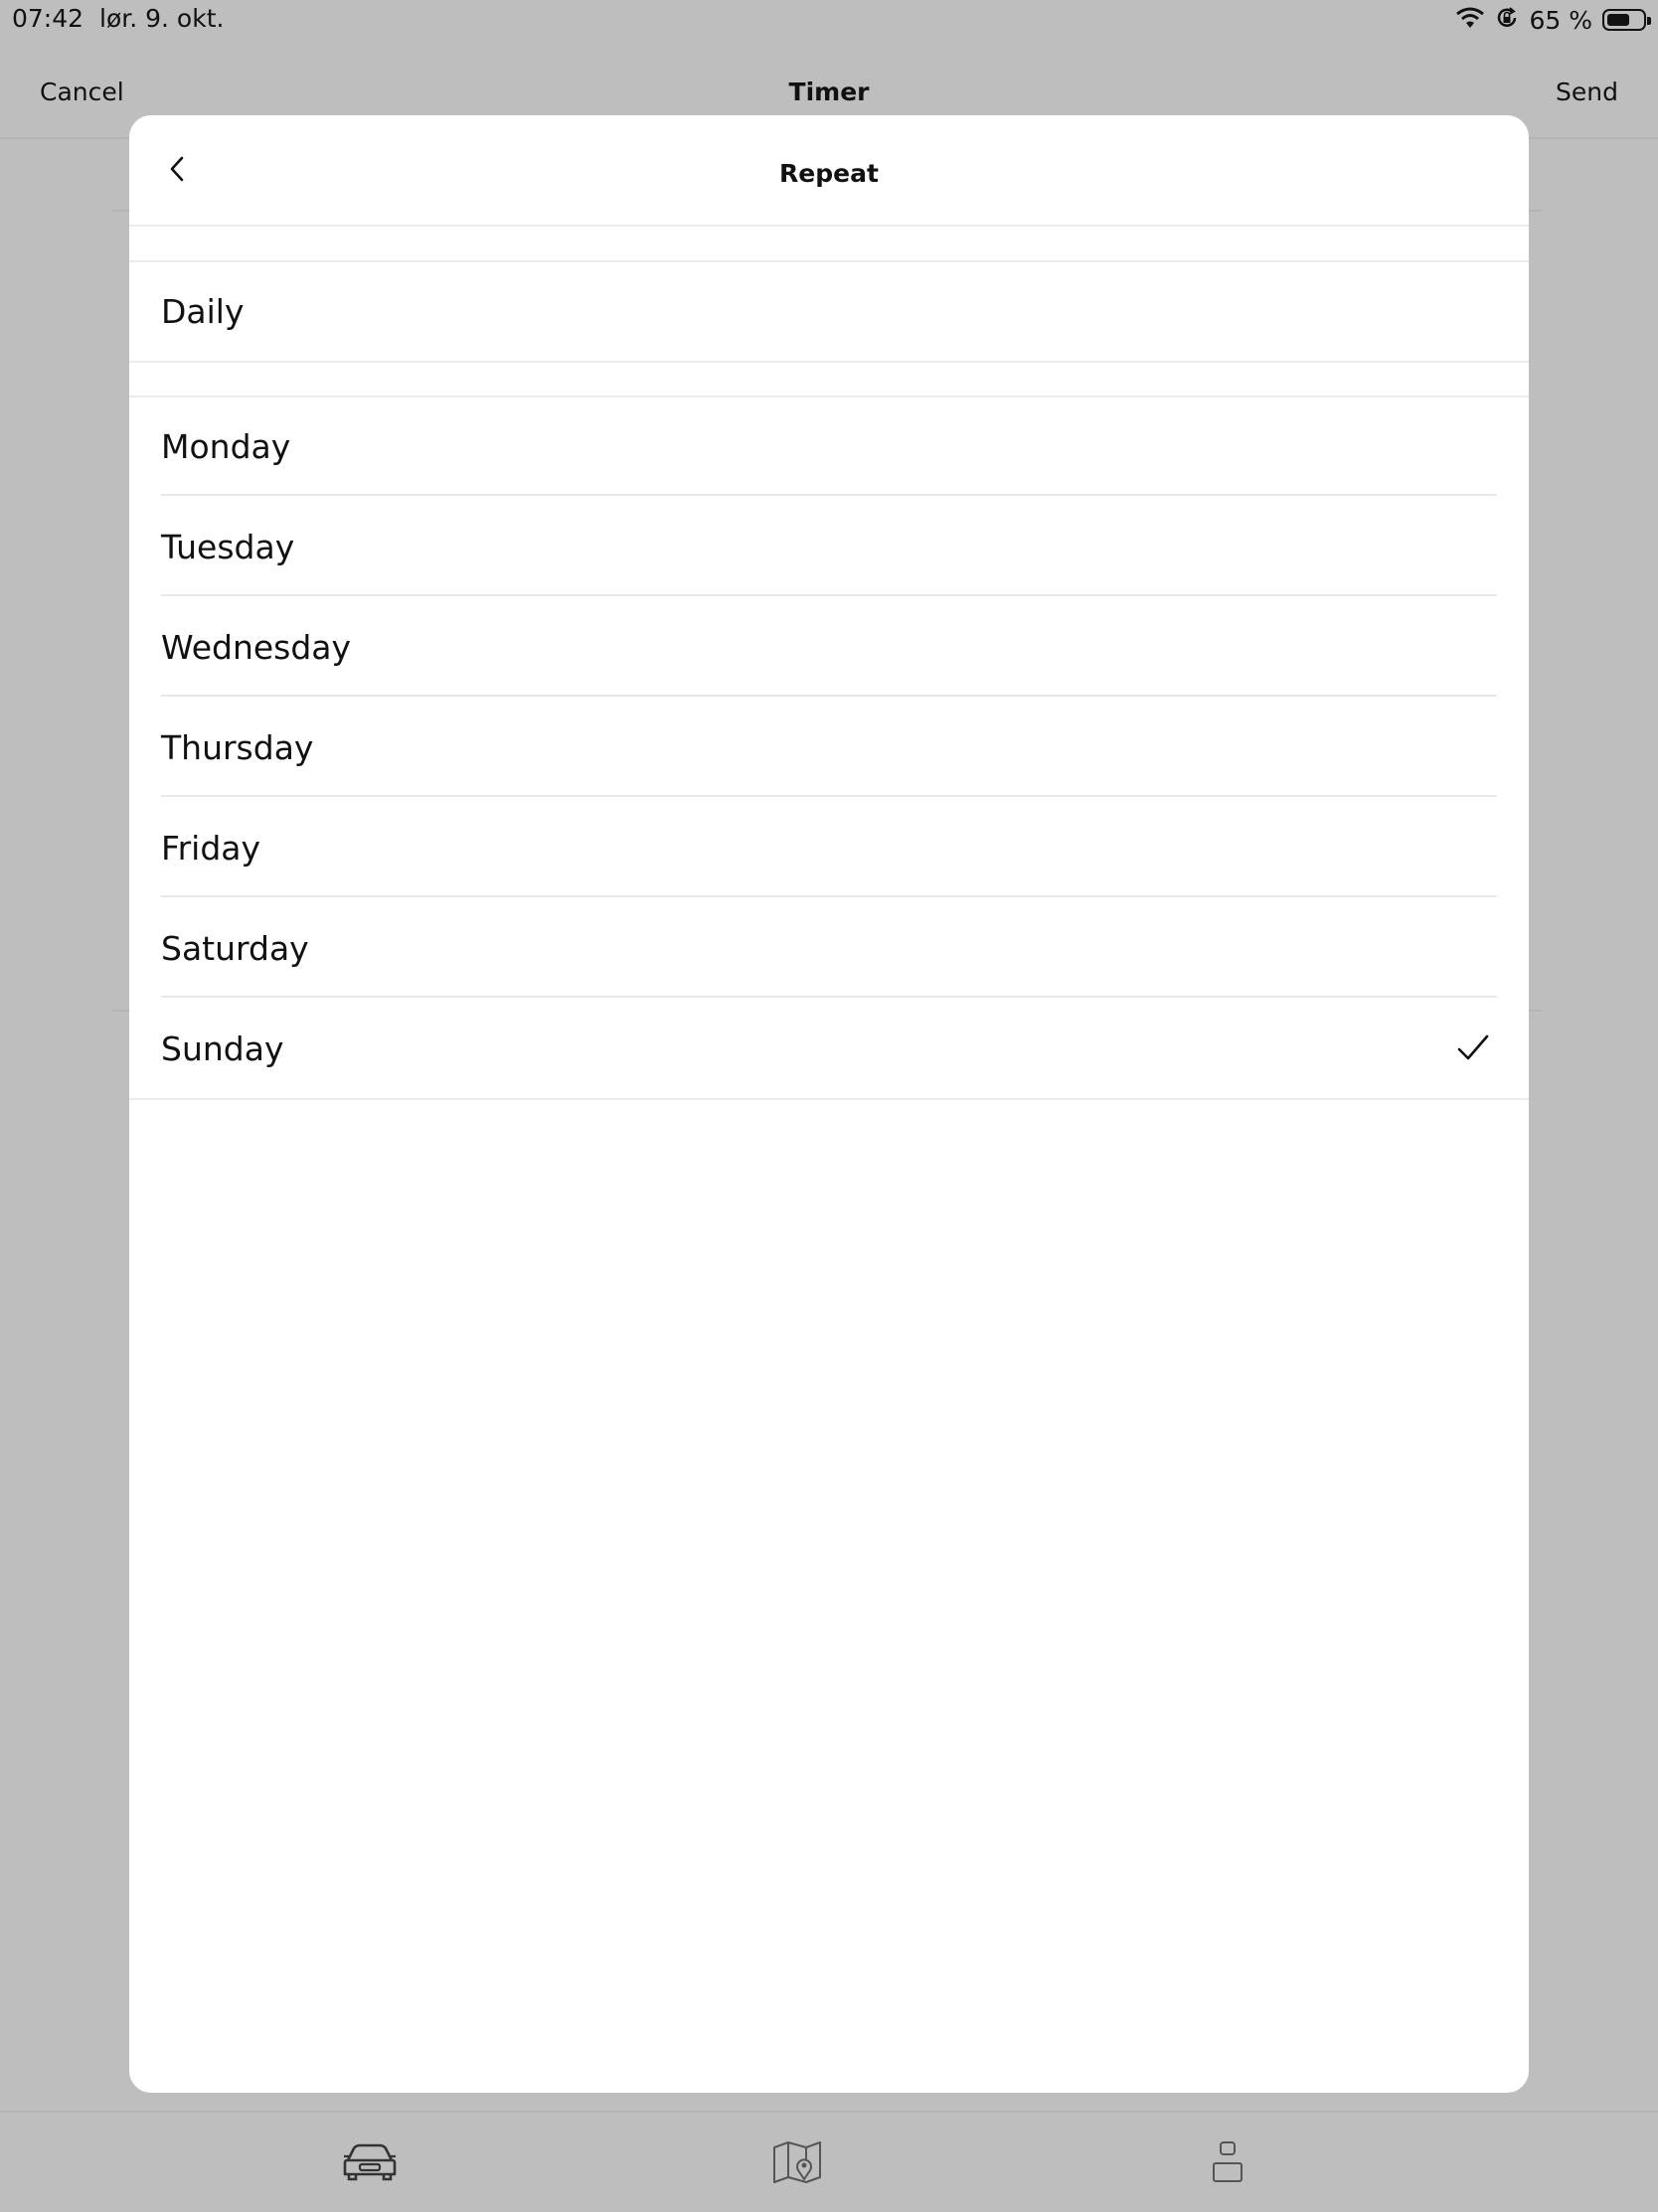 The width and height of the screenshot is (1658, 2212). I want to click on option-label: Wednesday, so click(256, 647).